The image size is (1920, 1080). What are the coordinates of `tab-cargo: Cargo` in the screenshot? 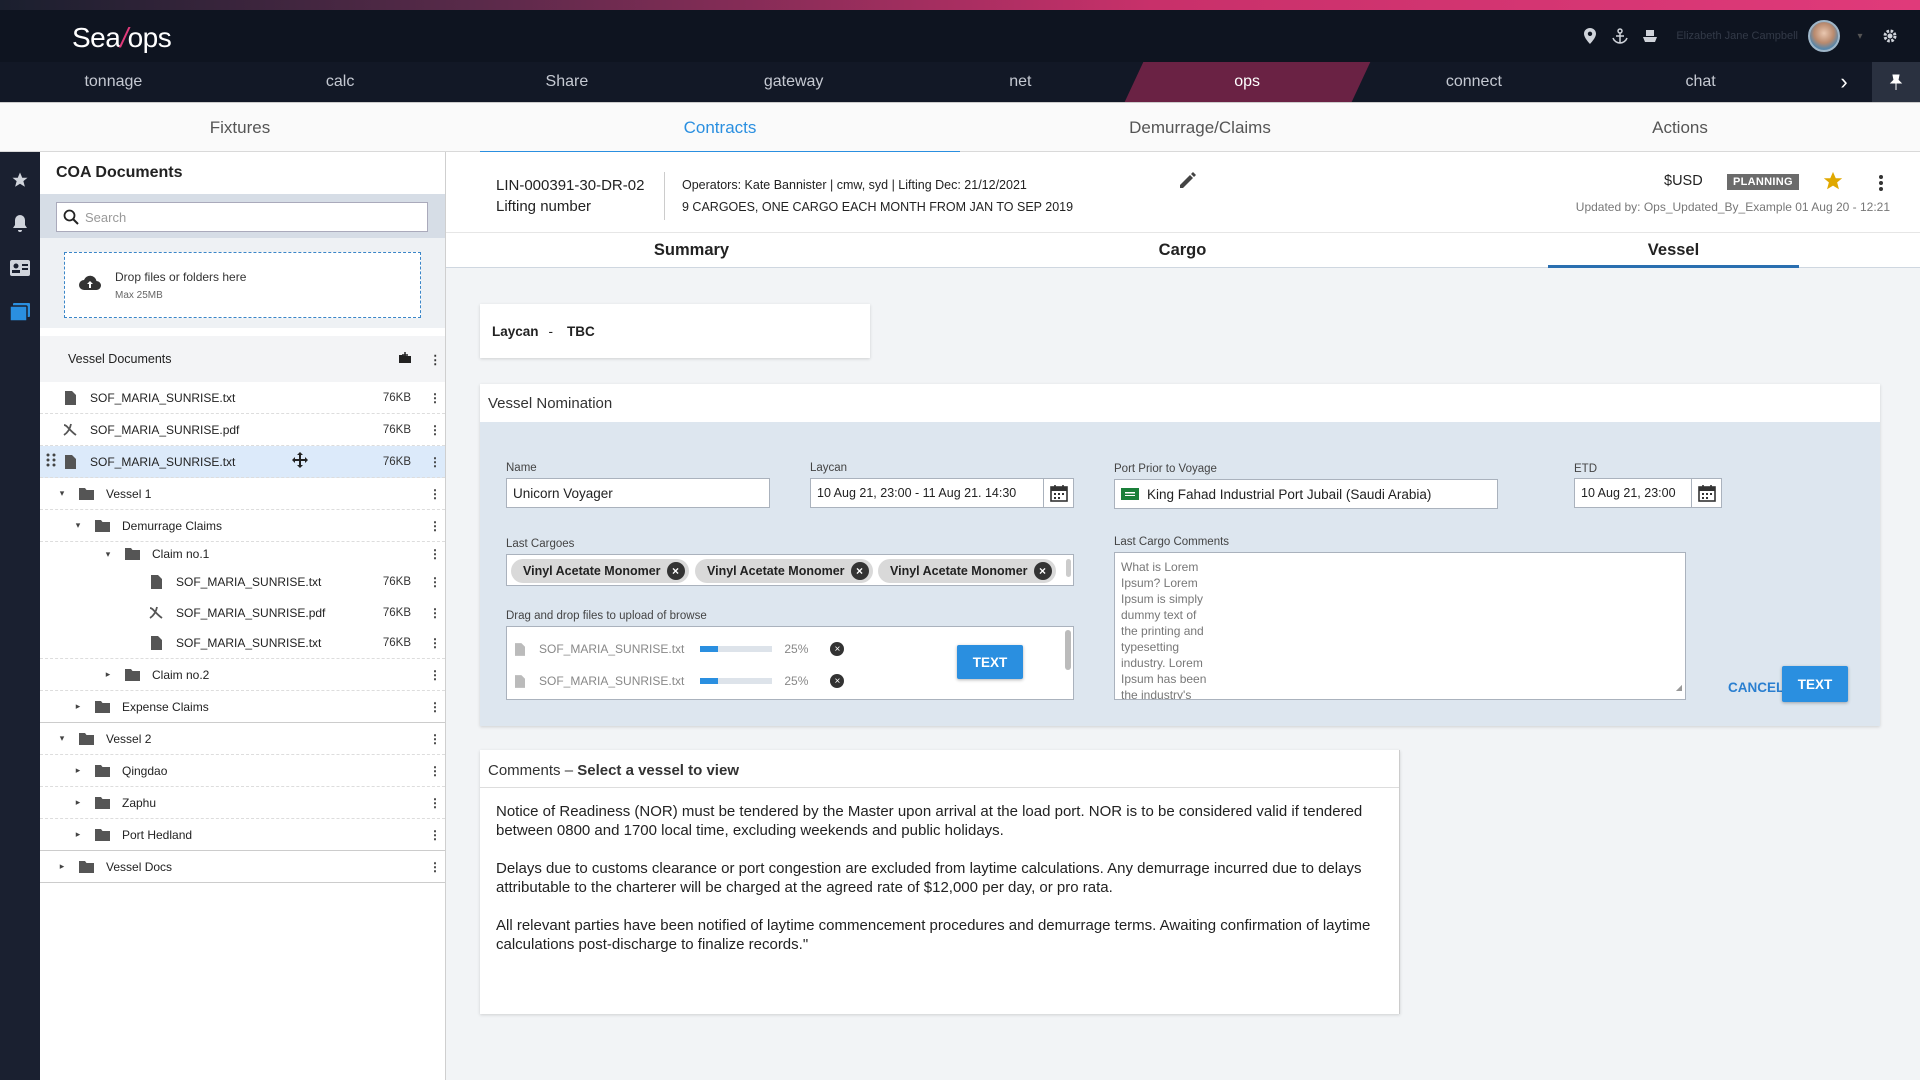 It's located at (1182, 250).